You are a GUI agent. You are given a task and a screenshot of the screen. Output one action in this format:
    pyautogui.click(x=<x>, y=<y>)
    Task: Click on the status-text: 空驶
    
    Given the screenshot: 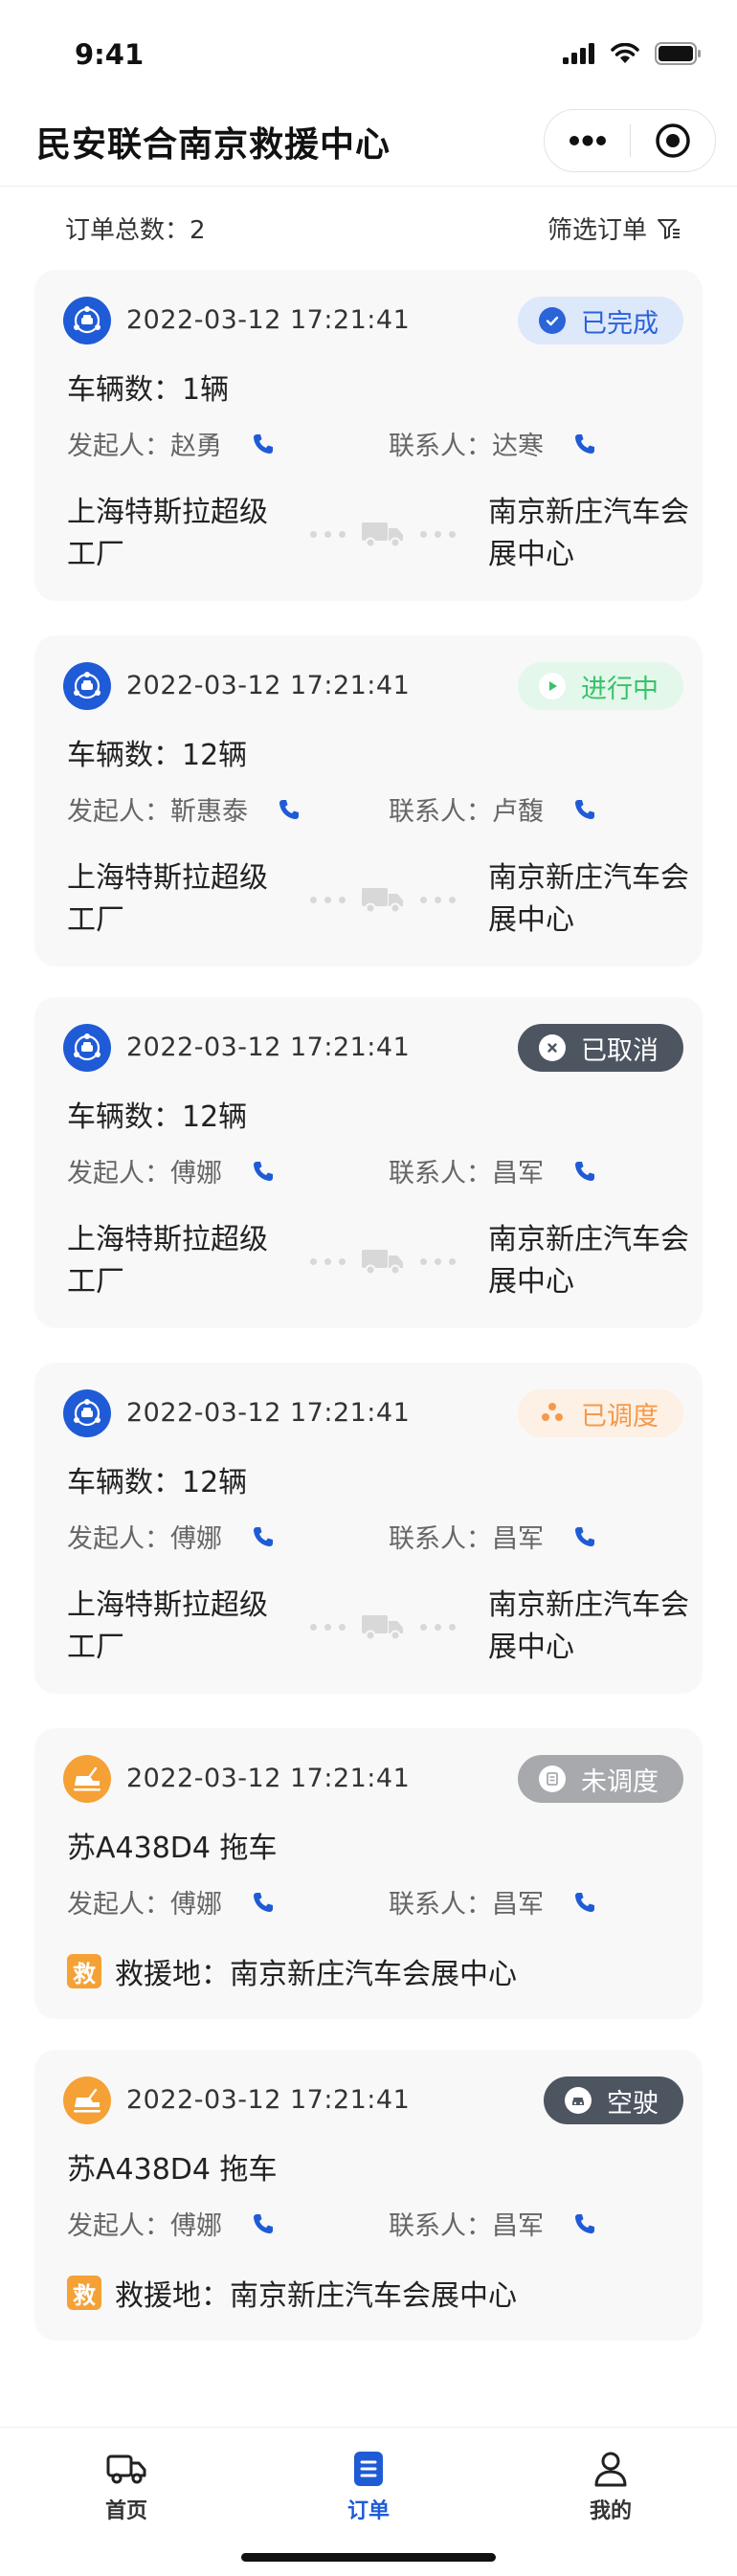 What is the action you would take?
    pyautogui.click(x=633, y=2103)
    